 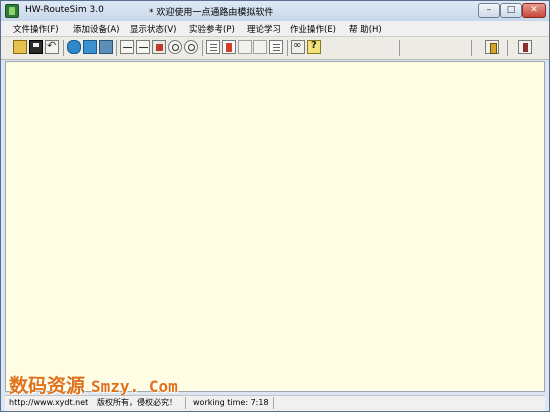 What do you see at coordinates (20, 47) in the screenshot?
I see `open-folder-icon` at bounding box center [20, 47].